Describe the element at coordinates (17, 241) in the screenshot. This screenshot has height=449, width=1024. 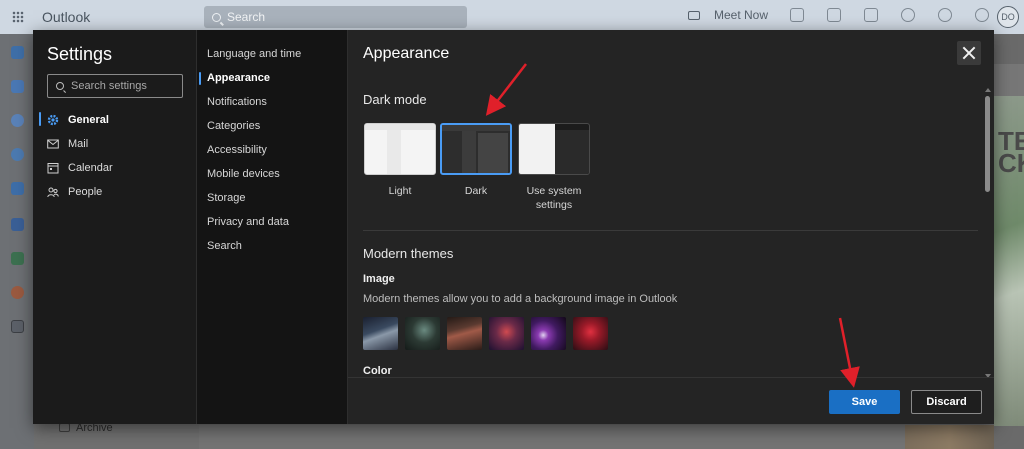
I see `app-rail` at that location.